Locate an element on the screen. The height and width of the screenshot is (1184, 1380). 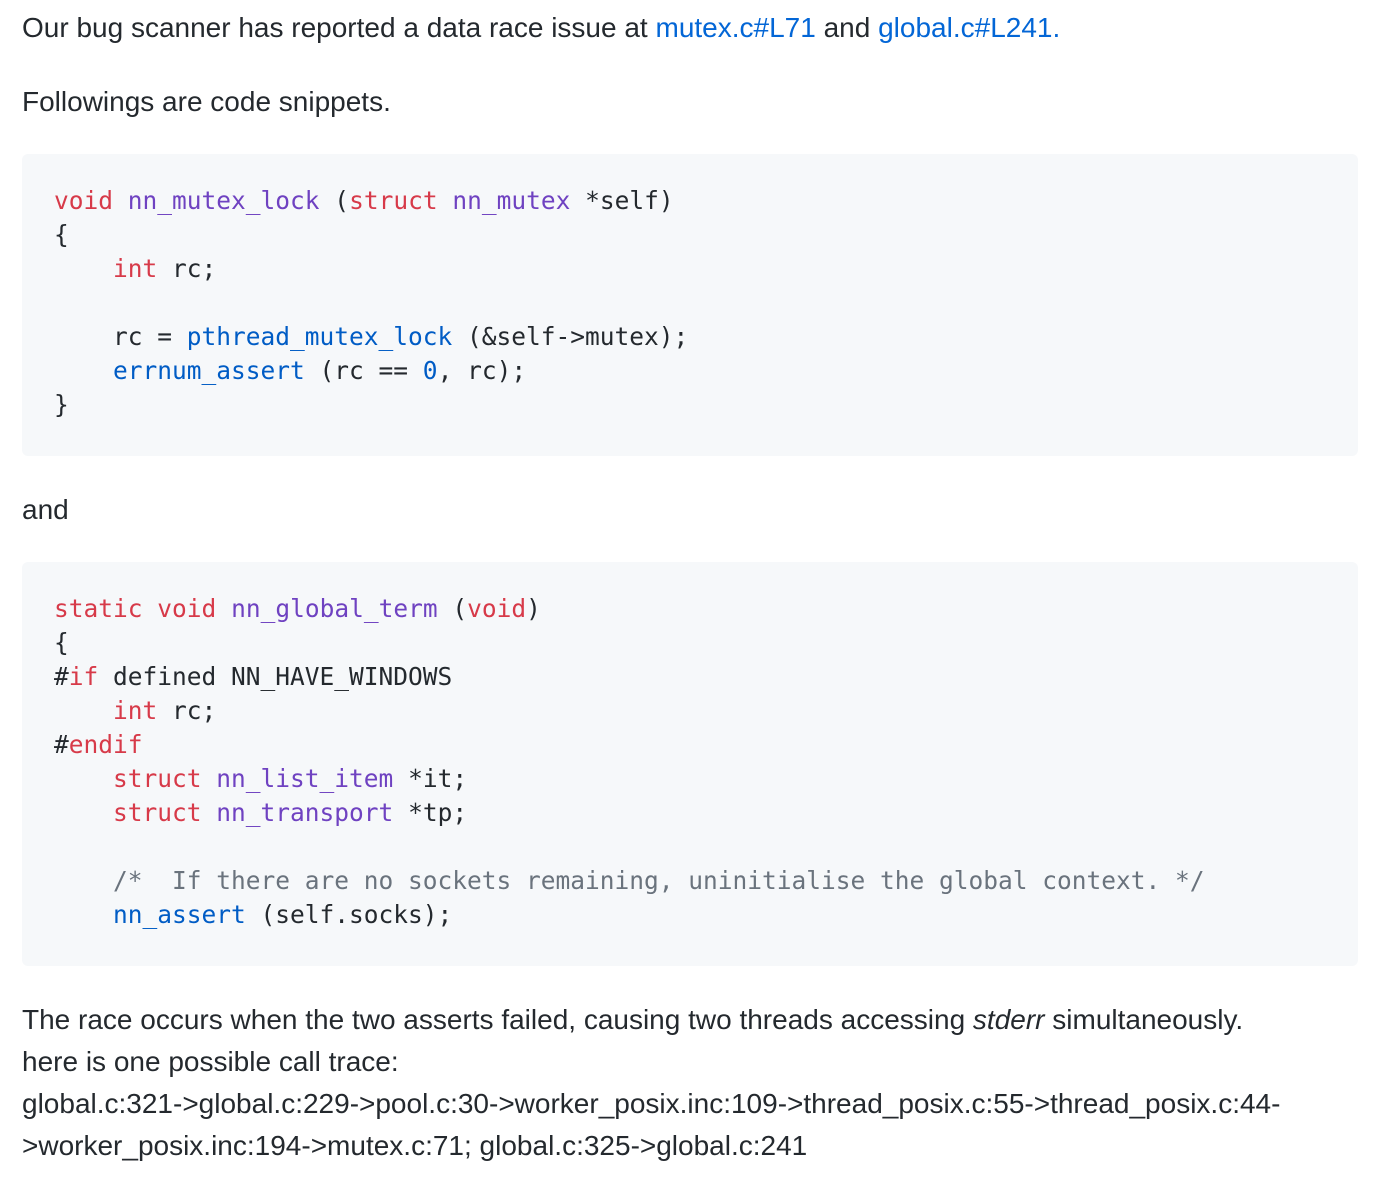
builtin-call: pthread_mutex_lock is located at coordinates (319, 336).